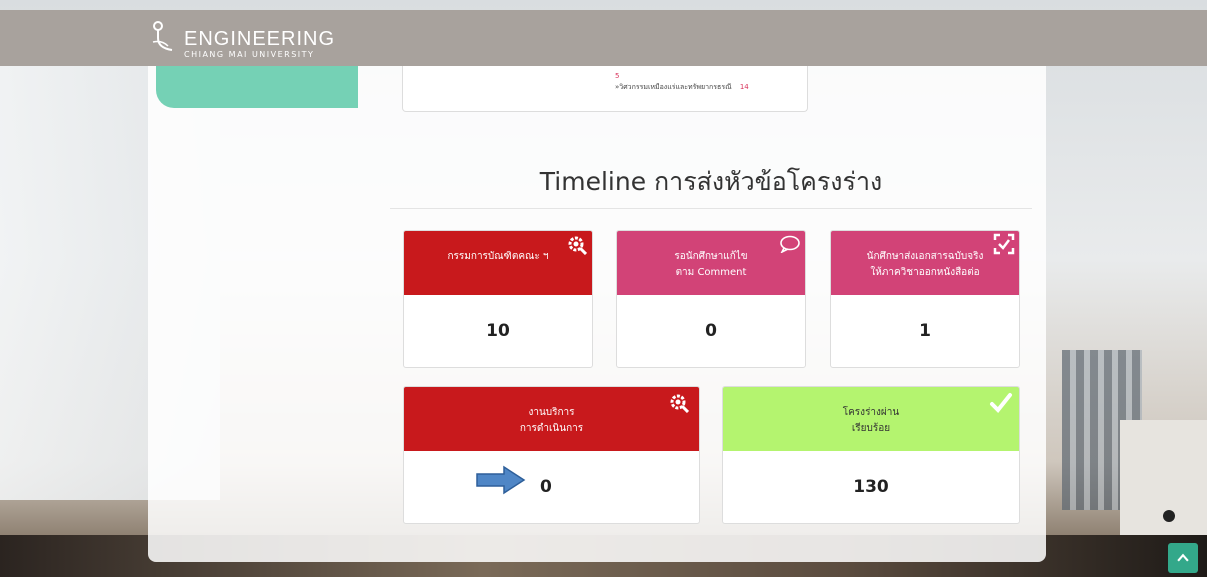 The height and width of the screenshot is (577, 1207). I want to click on navbar: ENGINEERING CHIANG MAI UNIVERSITY, so click(603, 38).